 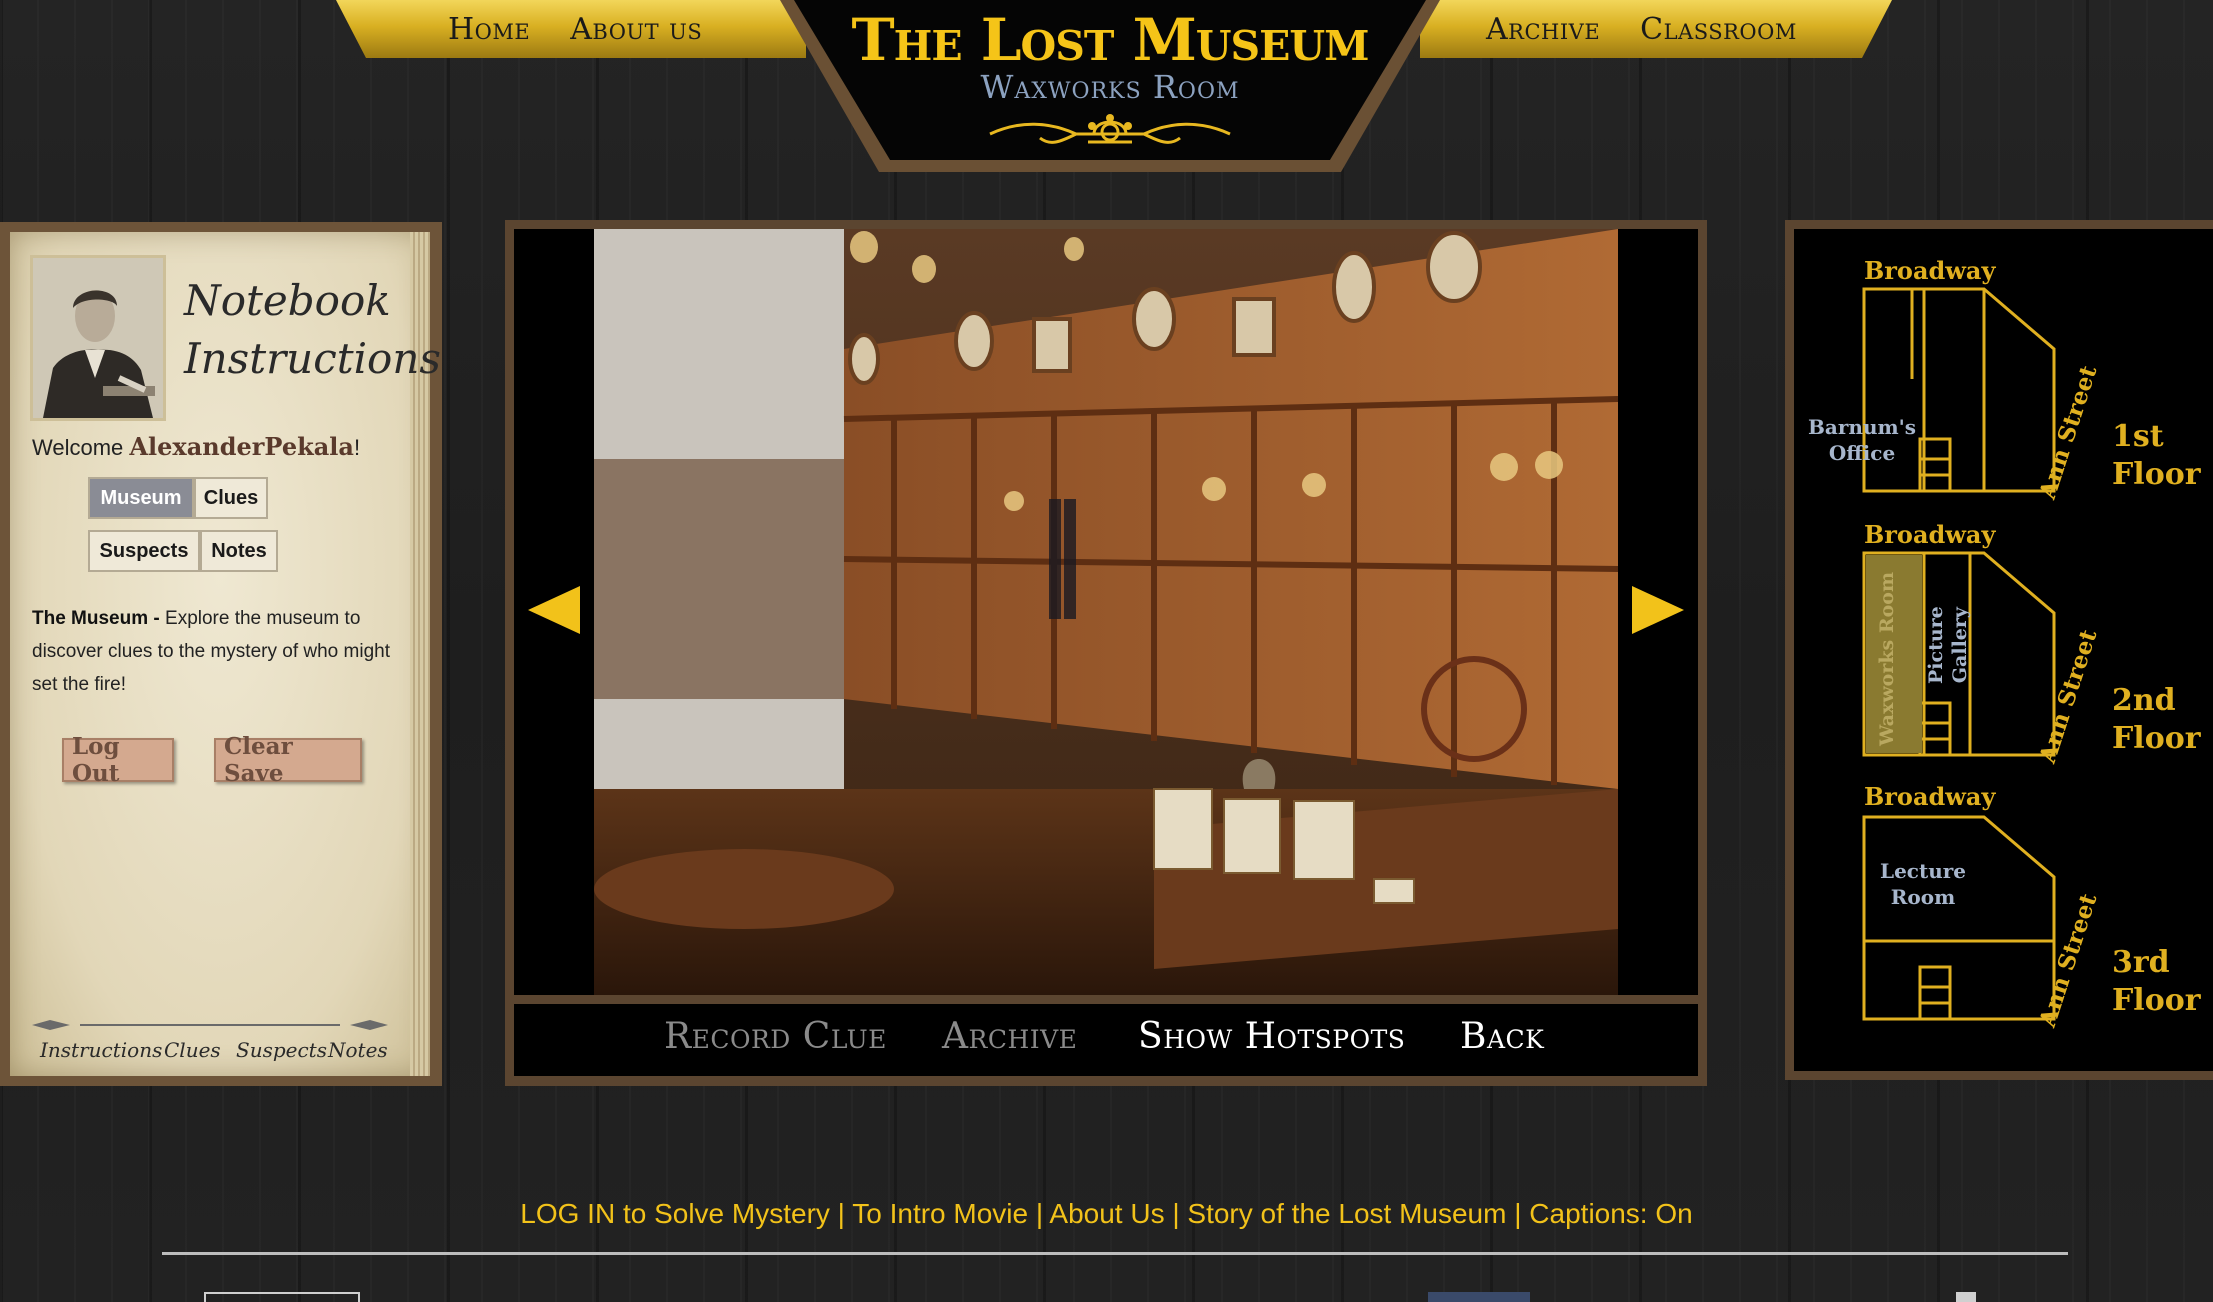 I want to click on notebook-title-line1: Notebook, so click(x=287, y=300).